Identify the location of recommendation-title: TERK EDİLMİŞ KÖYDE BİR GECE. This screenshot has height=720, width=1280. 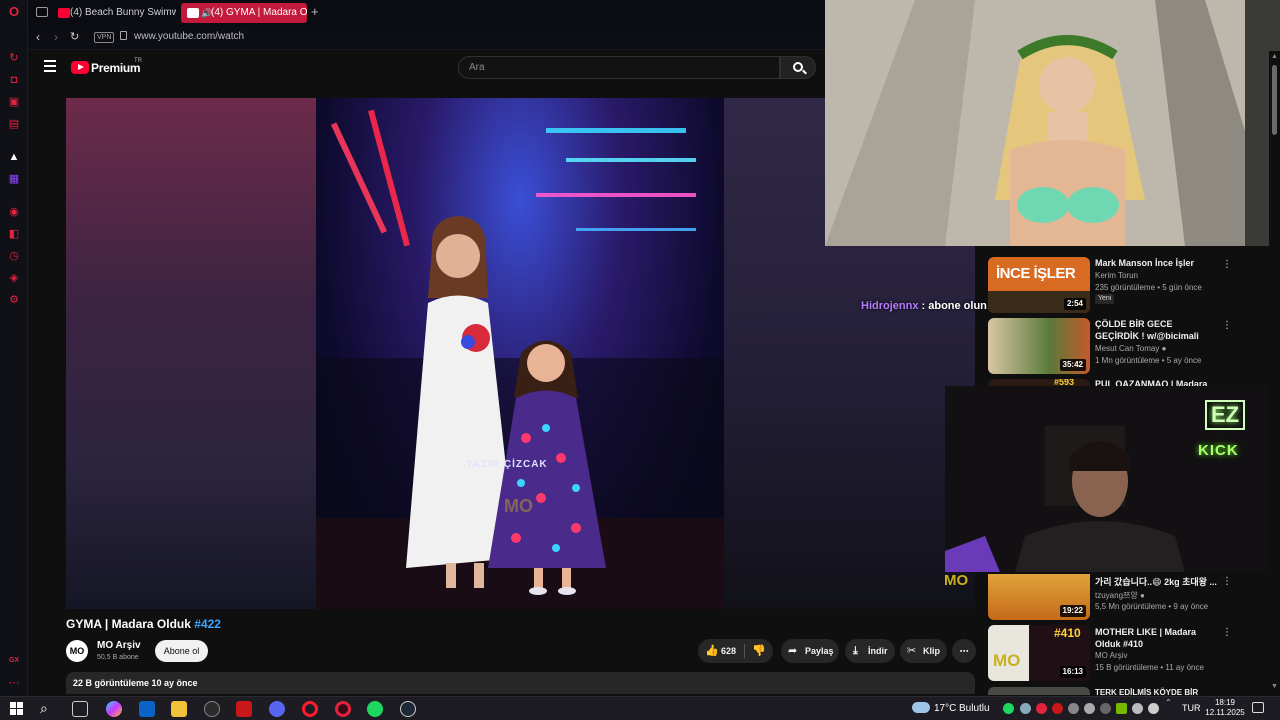
(1156, 691).